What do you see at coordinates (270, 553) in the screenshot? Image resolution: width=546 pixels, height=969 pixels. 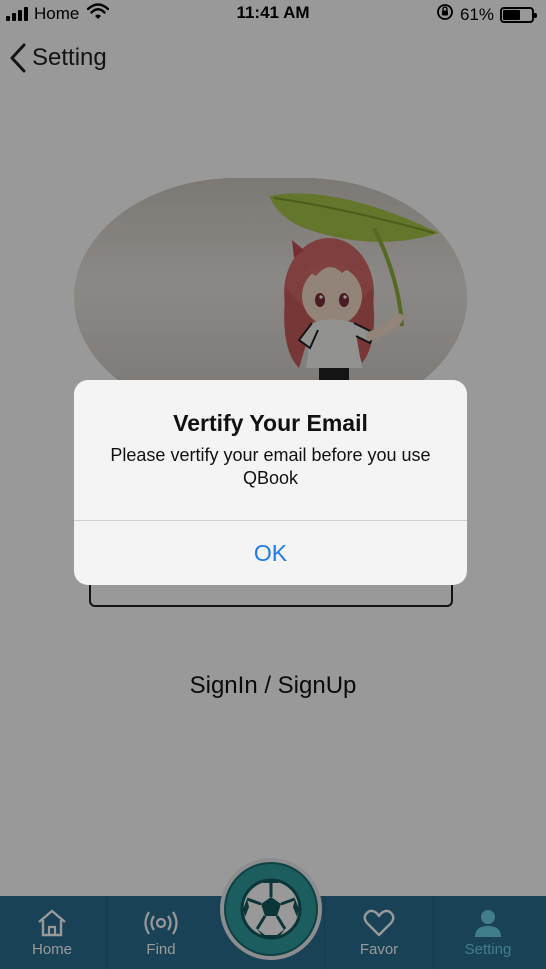 I see `ok-button: OK` at bounding box center [270, 553].